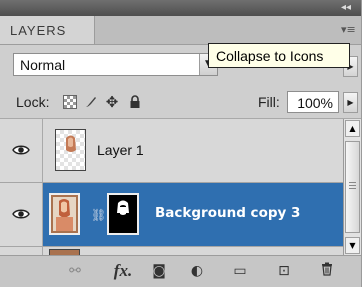  Describe the element at coordinates (70, 102) in the screenshot. I see `lock-transparent-icon` at that location.